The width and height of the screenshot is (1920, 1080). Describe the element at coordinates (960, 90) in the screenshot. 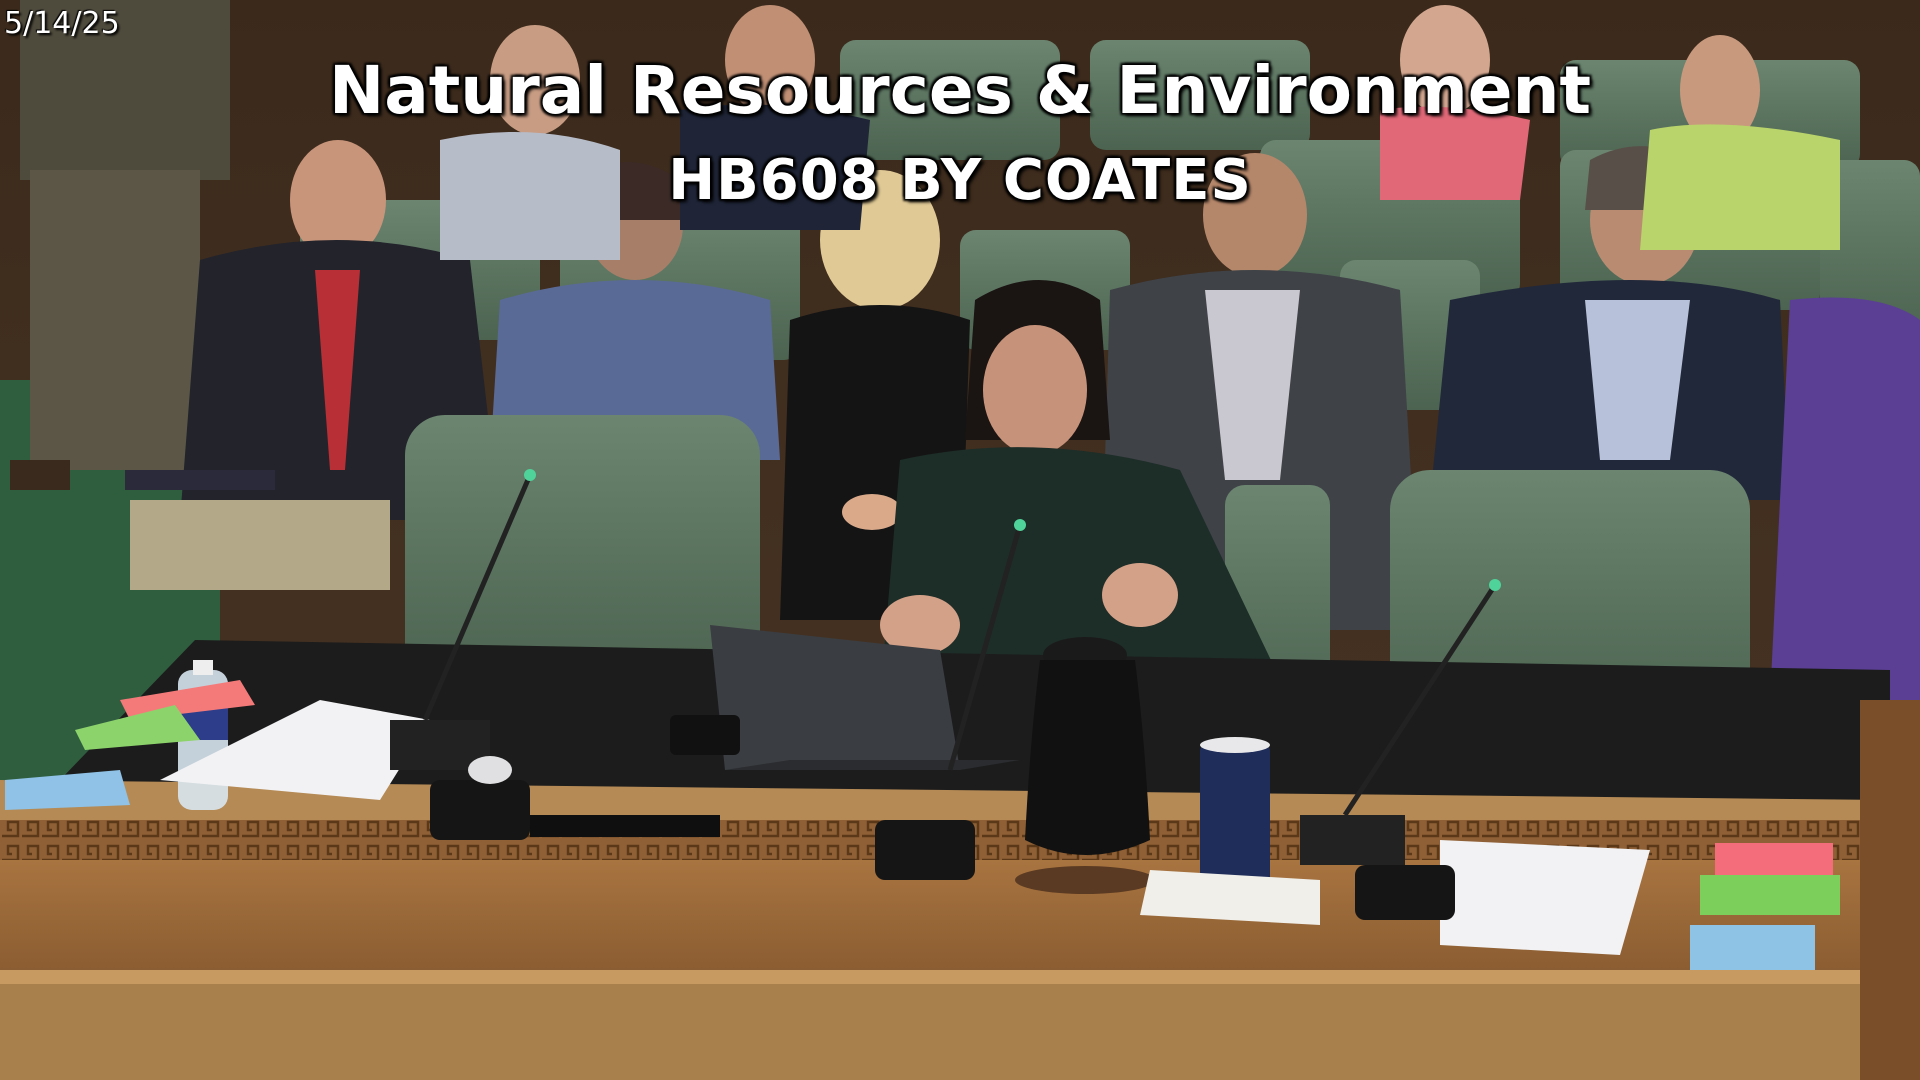

I see `committee-title: Natural Resources & Environment` at that location.